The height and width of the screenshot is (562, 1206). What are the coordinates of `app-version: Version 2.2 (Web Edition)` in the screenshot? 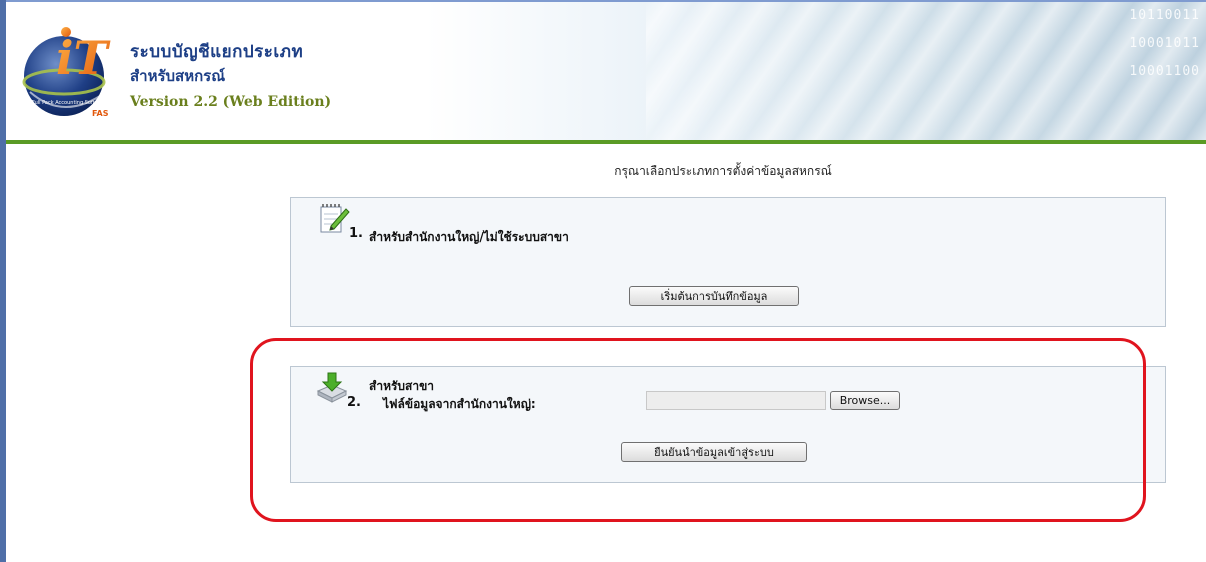 It's located at (231, 102).